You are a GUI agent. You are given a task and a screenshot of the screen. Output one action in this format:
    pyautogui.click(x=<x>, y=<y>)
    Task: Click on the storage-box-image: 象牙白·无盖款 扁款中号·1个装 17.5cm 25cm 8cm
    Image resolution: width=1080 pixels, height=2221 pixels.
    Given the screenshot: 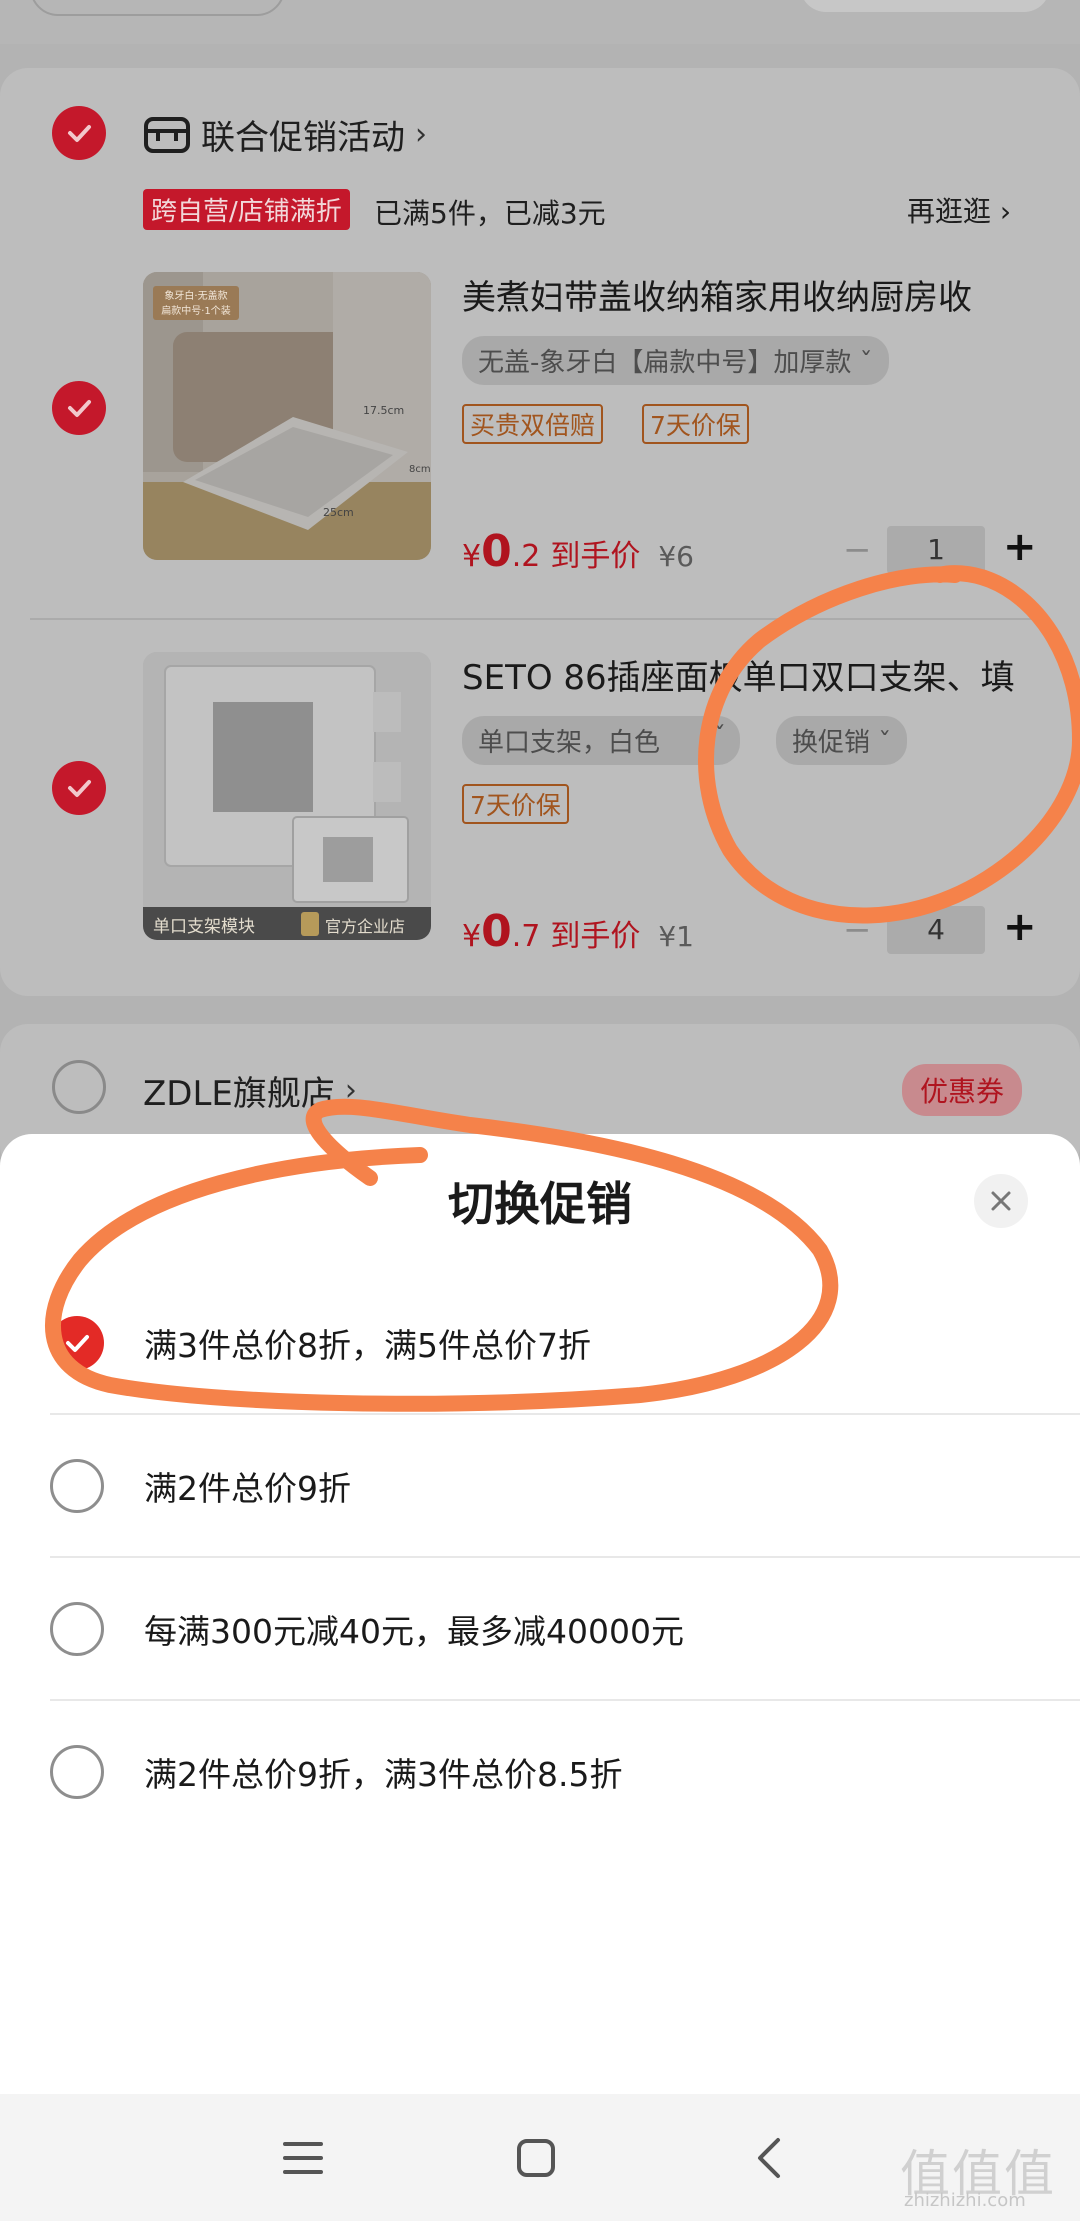 What is the action you would take?
    pyautogui.click(x=287, y=416)
    